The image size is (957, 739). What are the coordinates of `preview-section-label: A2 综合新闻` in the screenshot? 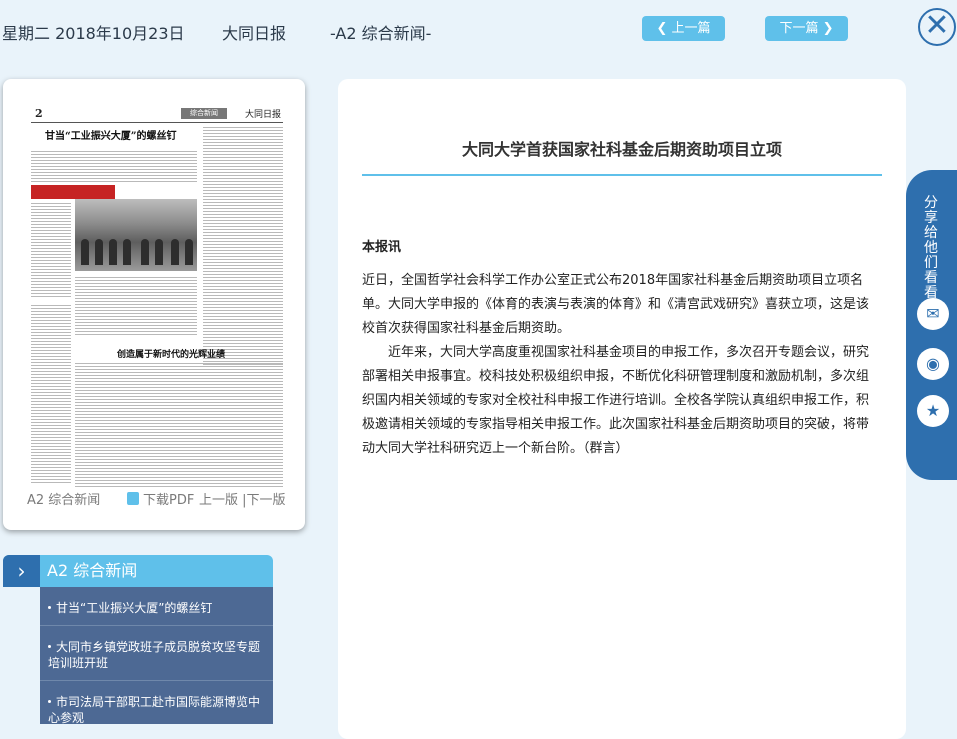 It's located at (64, 500).